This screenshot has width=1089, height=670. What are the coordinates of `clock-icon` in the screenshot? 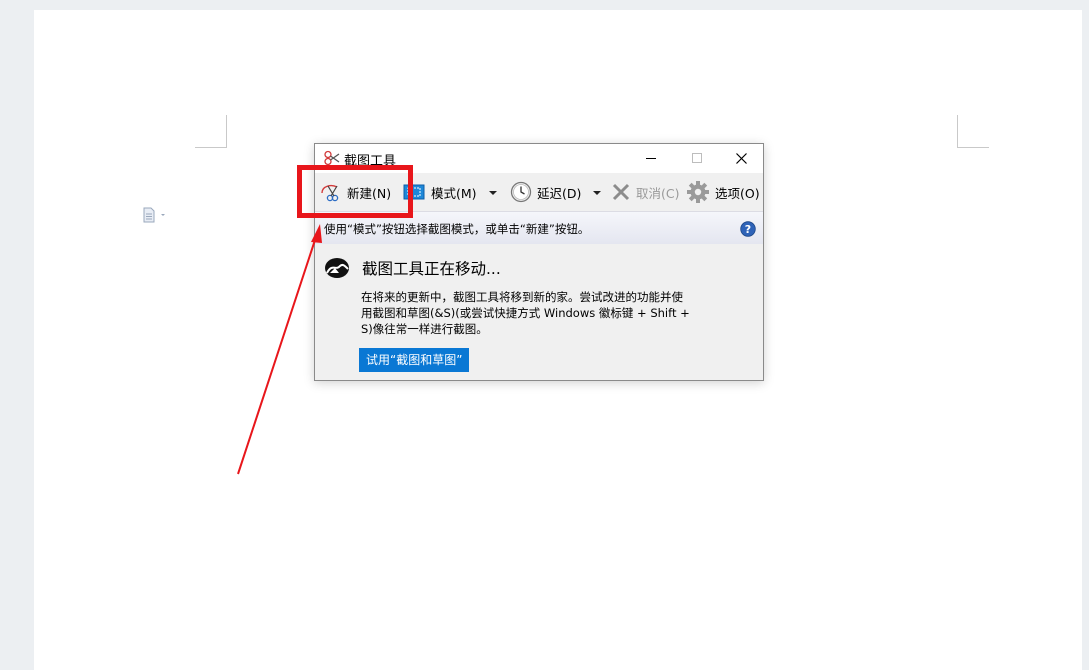 It's located at (521, 192).